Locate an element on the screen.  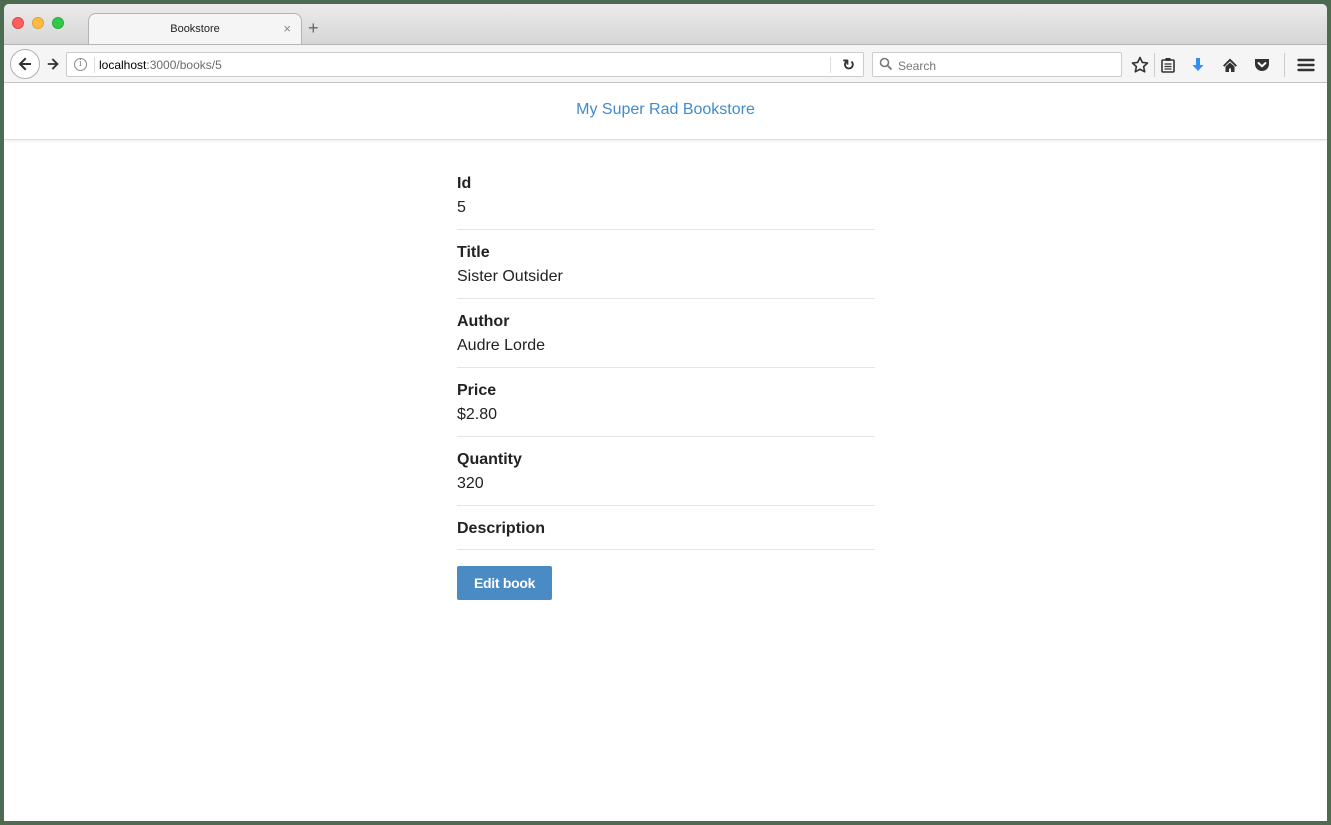
pocket-icon is located at coordinates (1262, 65).